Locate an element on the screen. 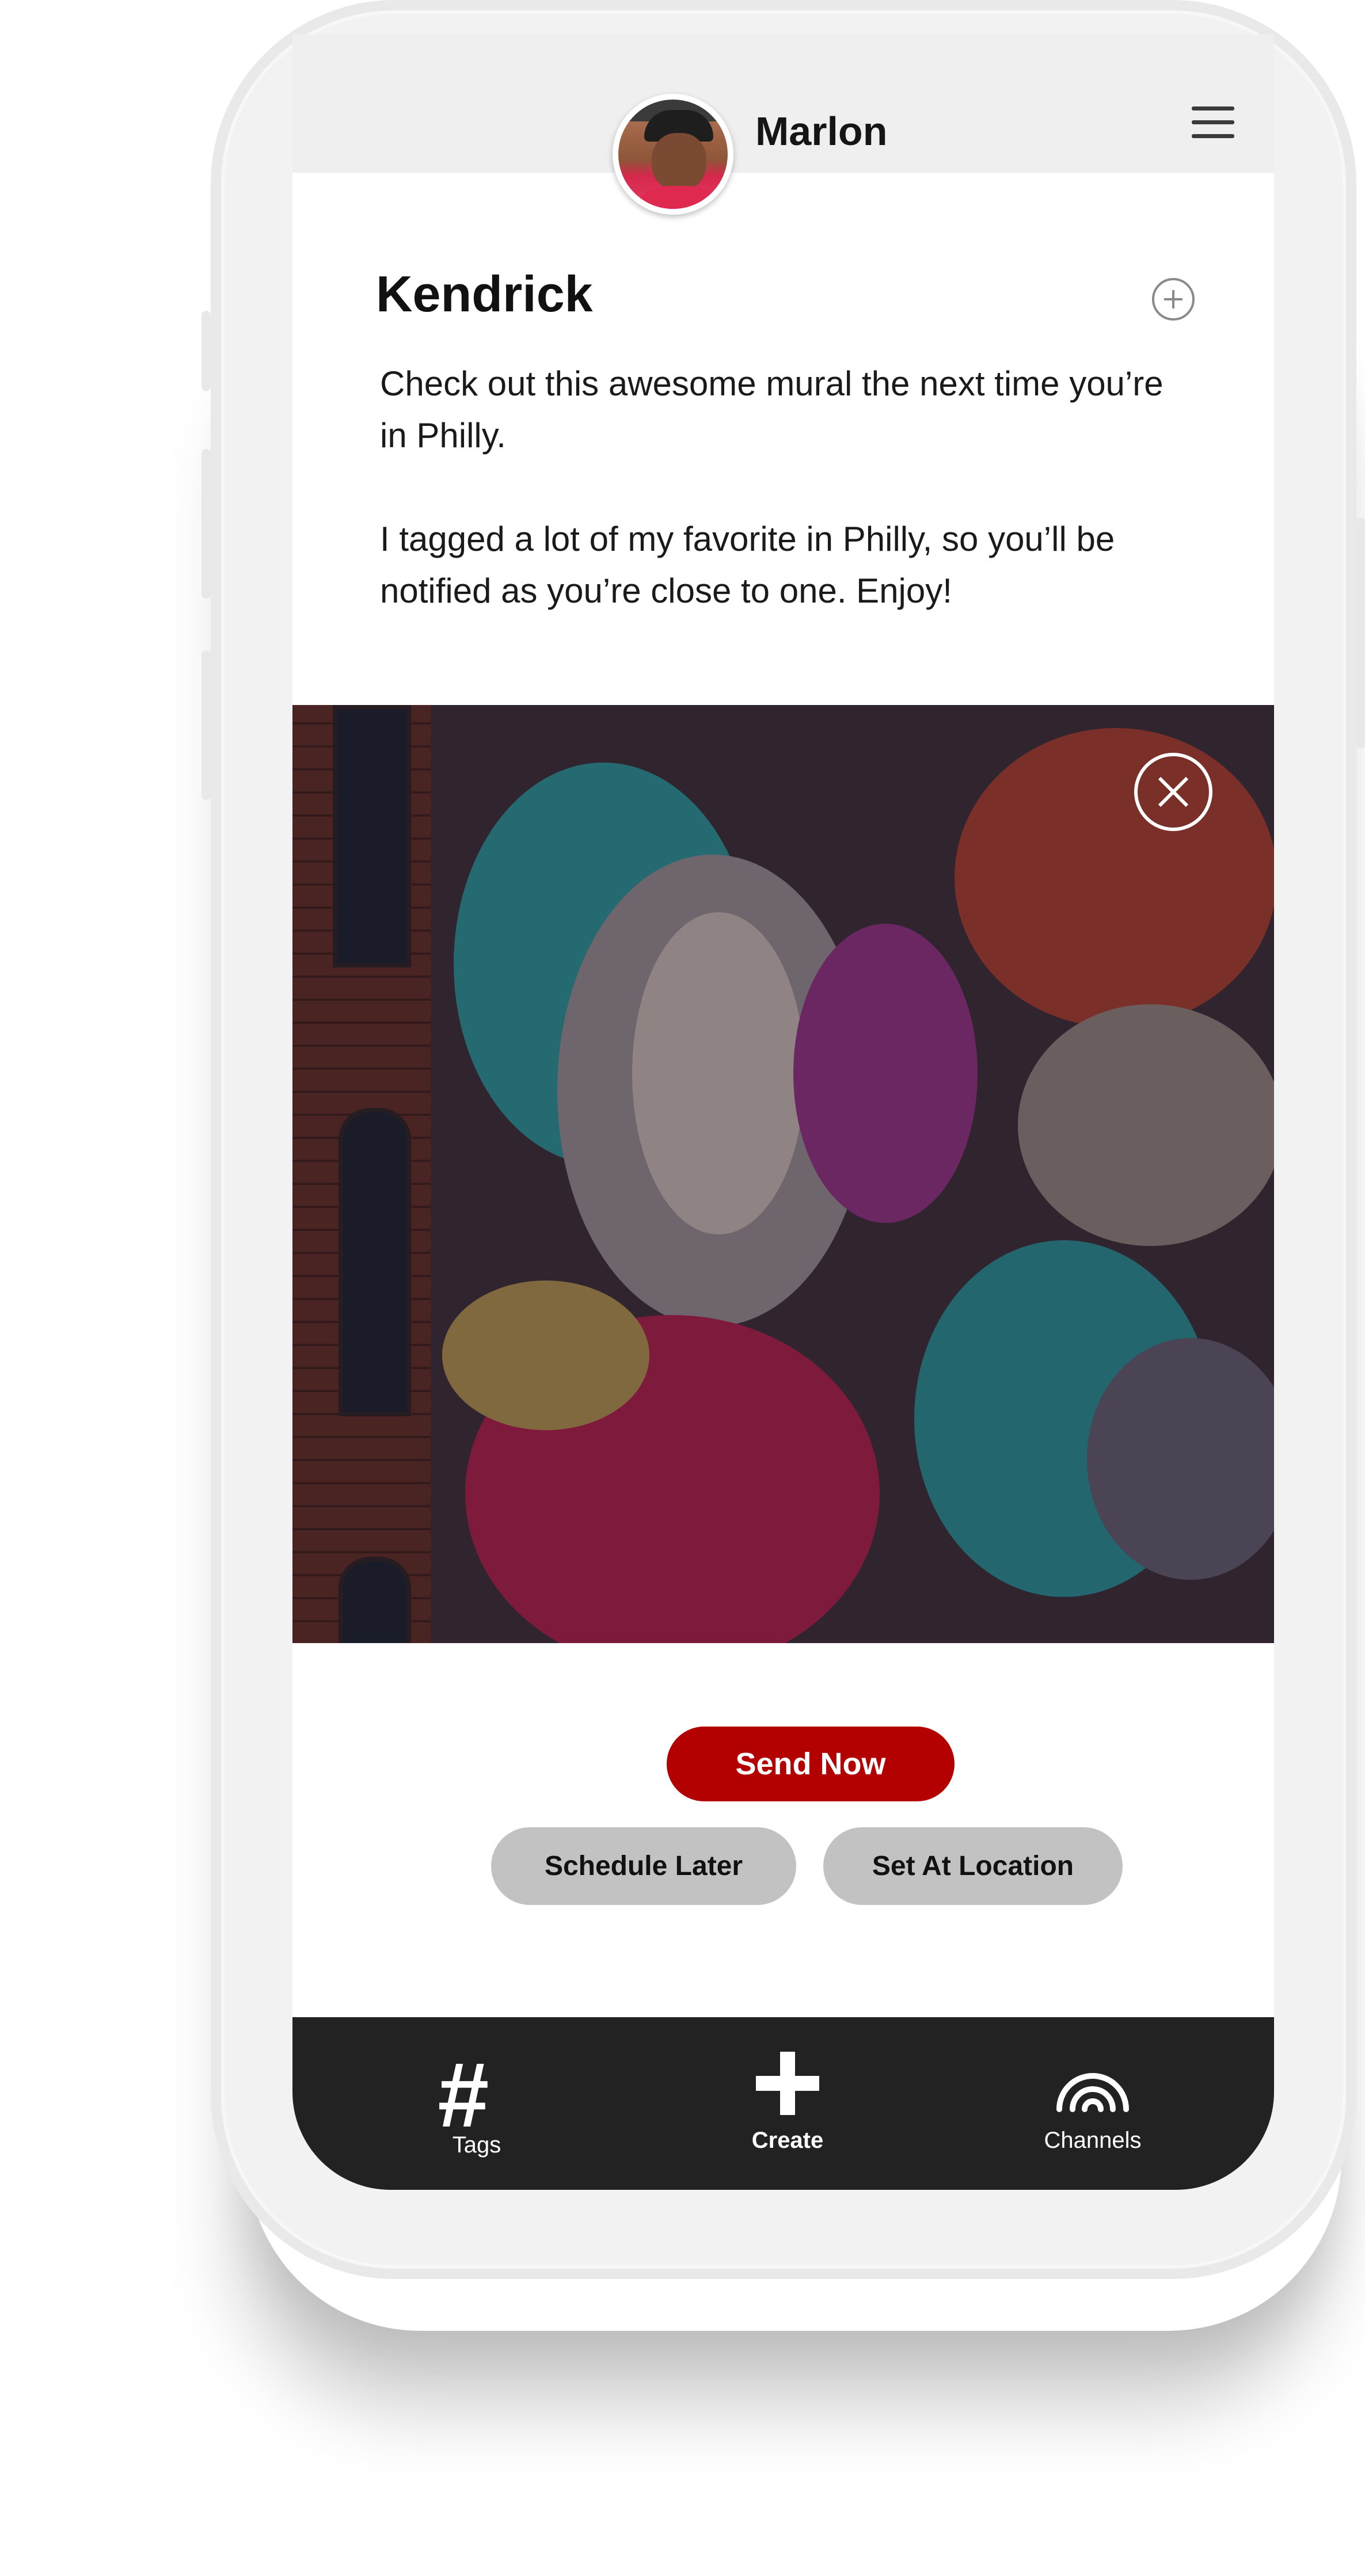 The height and width of the screenshot is (2576, 1365). nav-item-tags: # Tags is located at coordinates (476, 2103).